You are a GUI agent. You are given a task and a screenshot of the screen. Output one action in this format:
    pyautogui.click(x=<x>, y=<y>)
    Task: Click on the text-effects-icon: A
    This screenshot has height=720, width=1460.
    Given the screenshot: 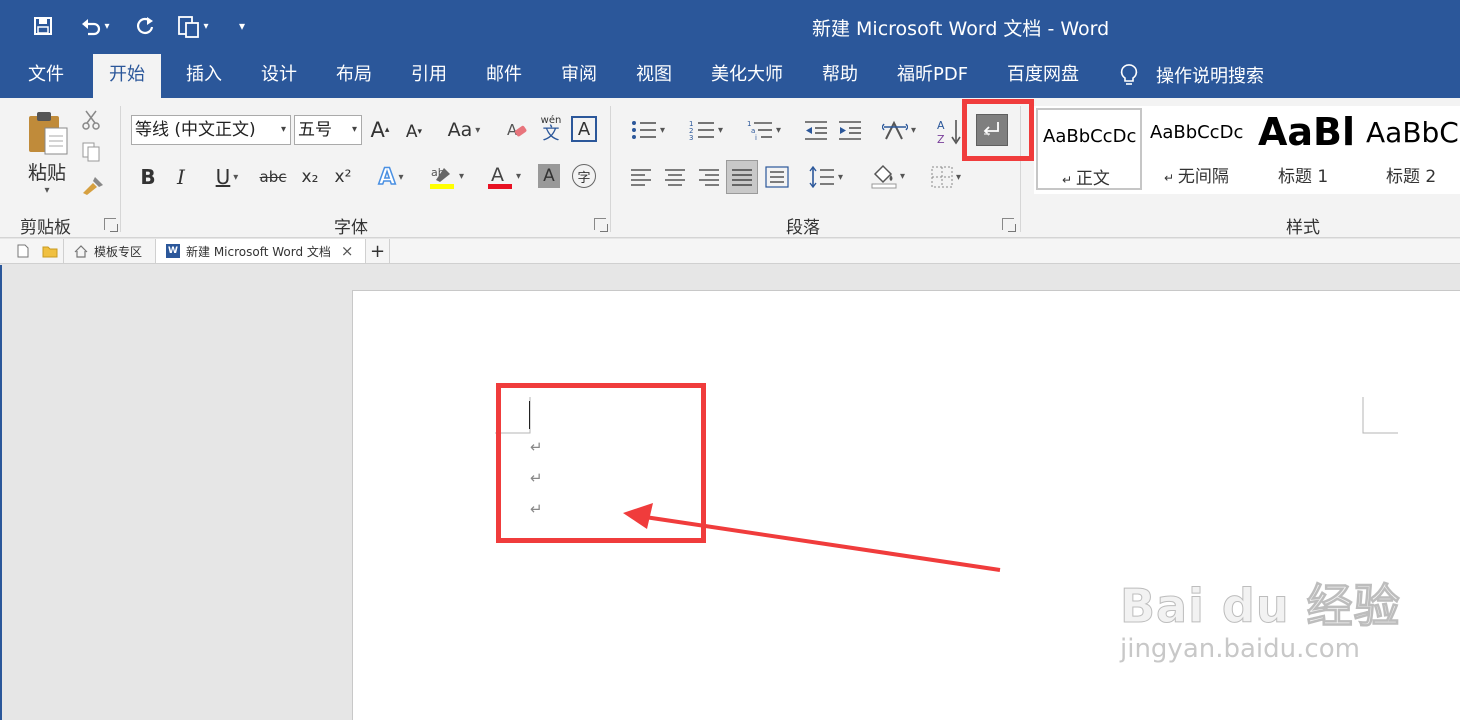 What is the action you would take?
    pyautogui.click(x=387, y=177)
    